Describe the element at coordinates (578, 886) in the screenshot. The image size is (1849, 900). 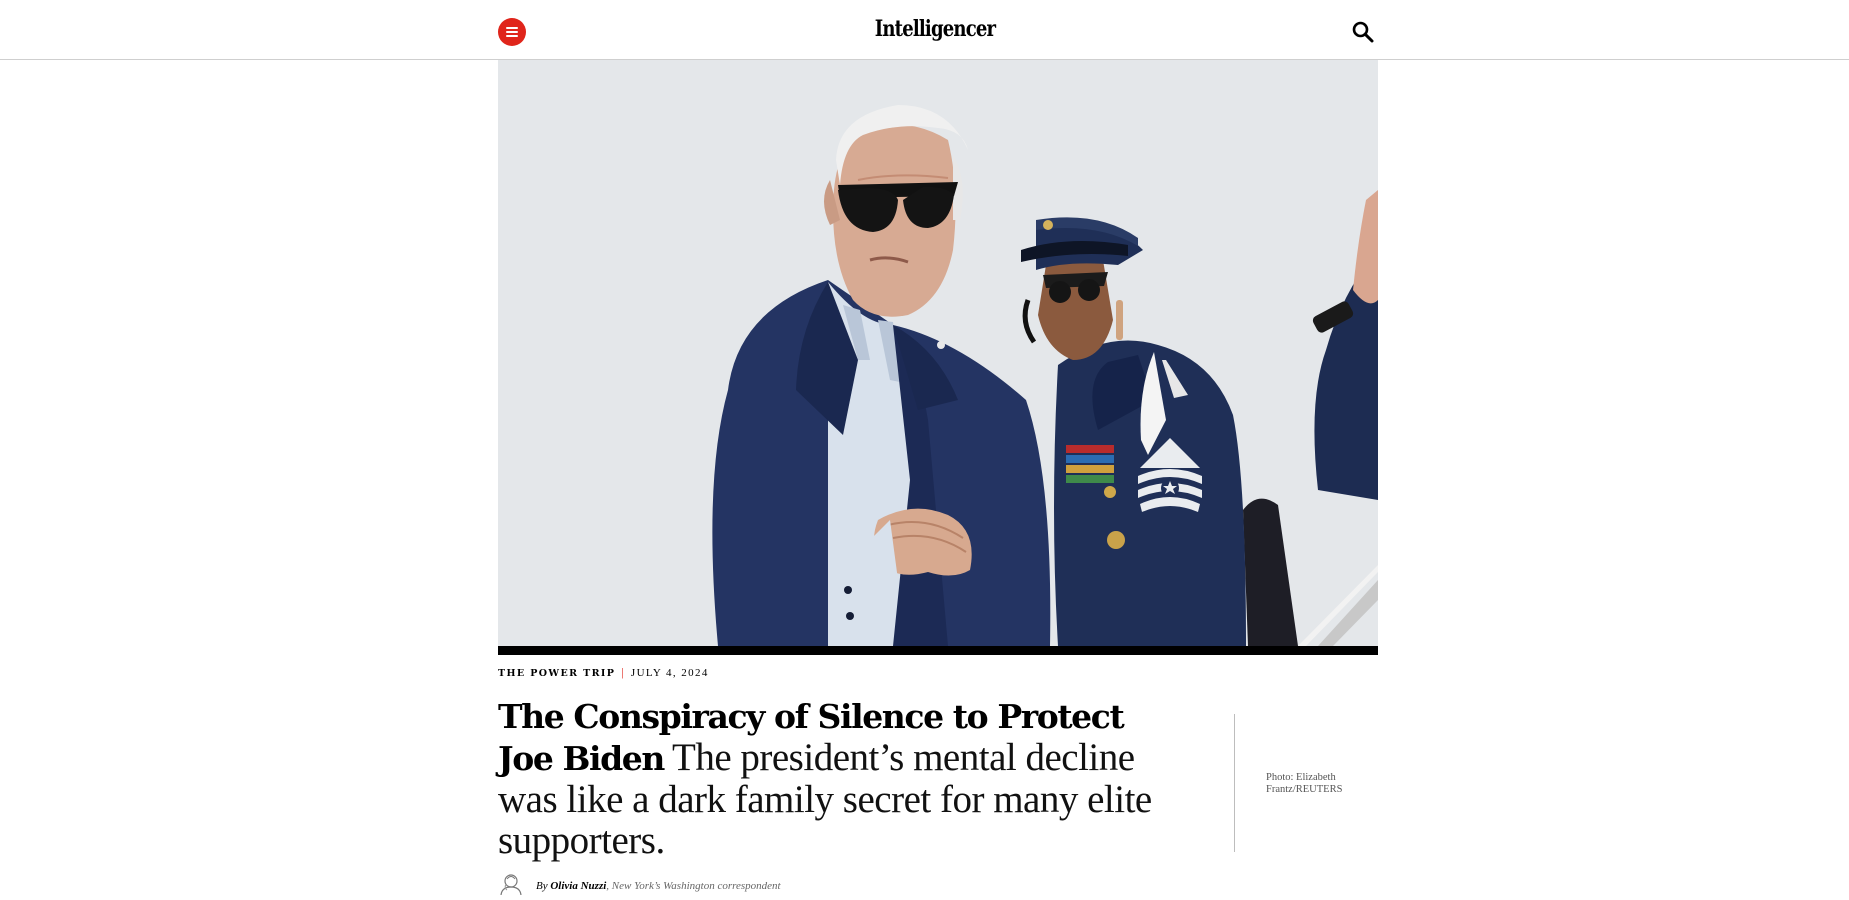
I see `author-link: Olivia Nuzzi` at that location.